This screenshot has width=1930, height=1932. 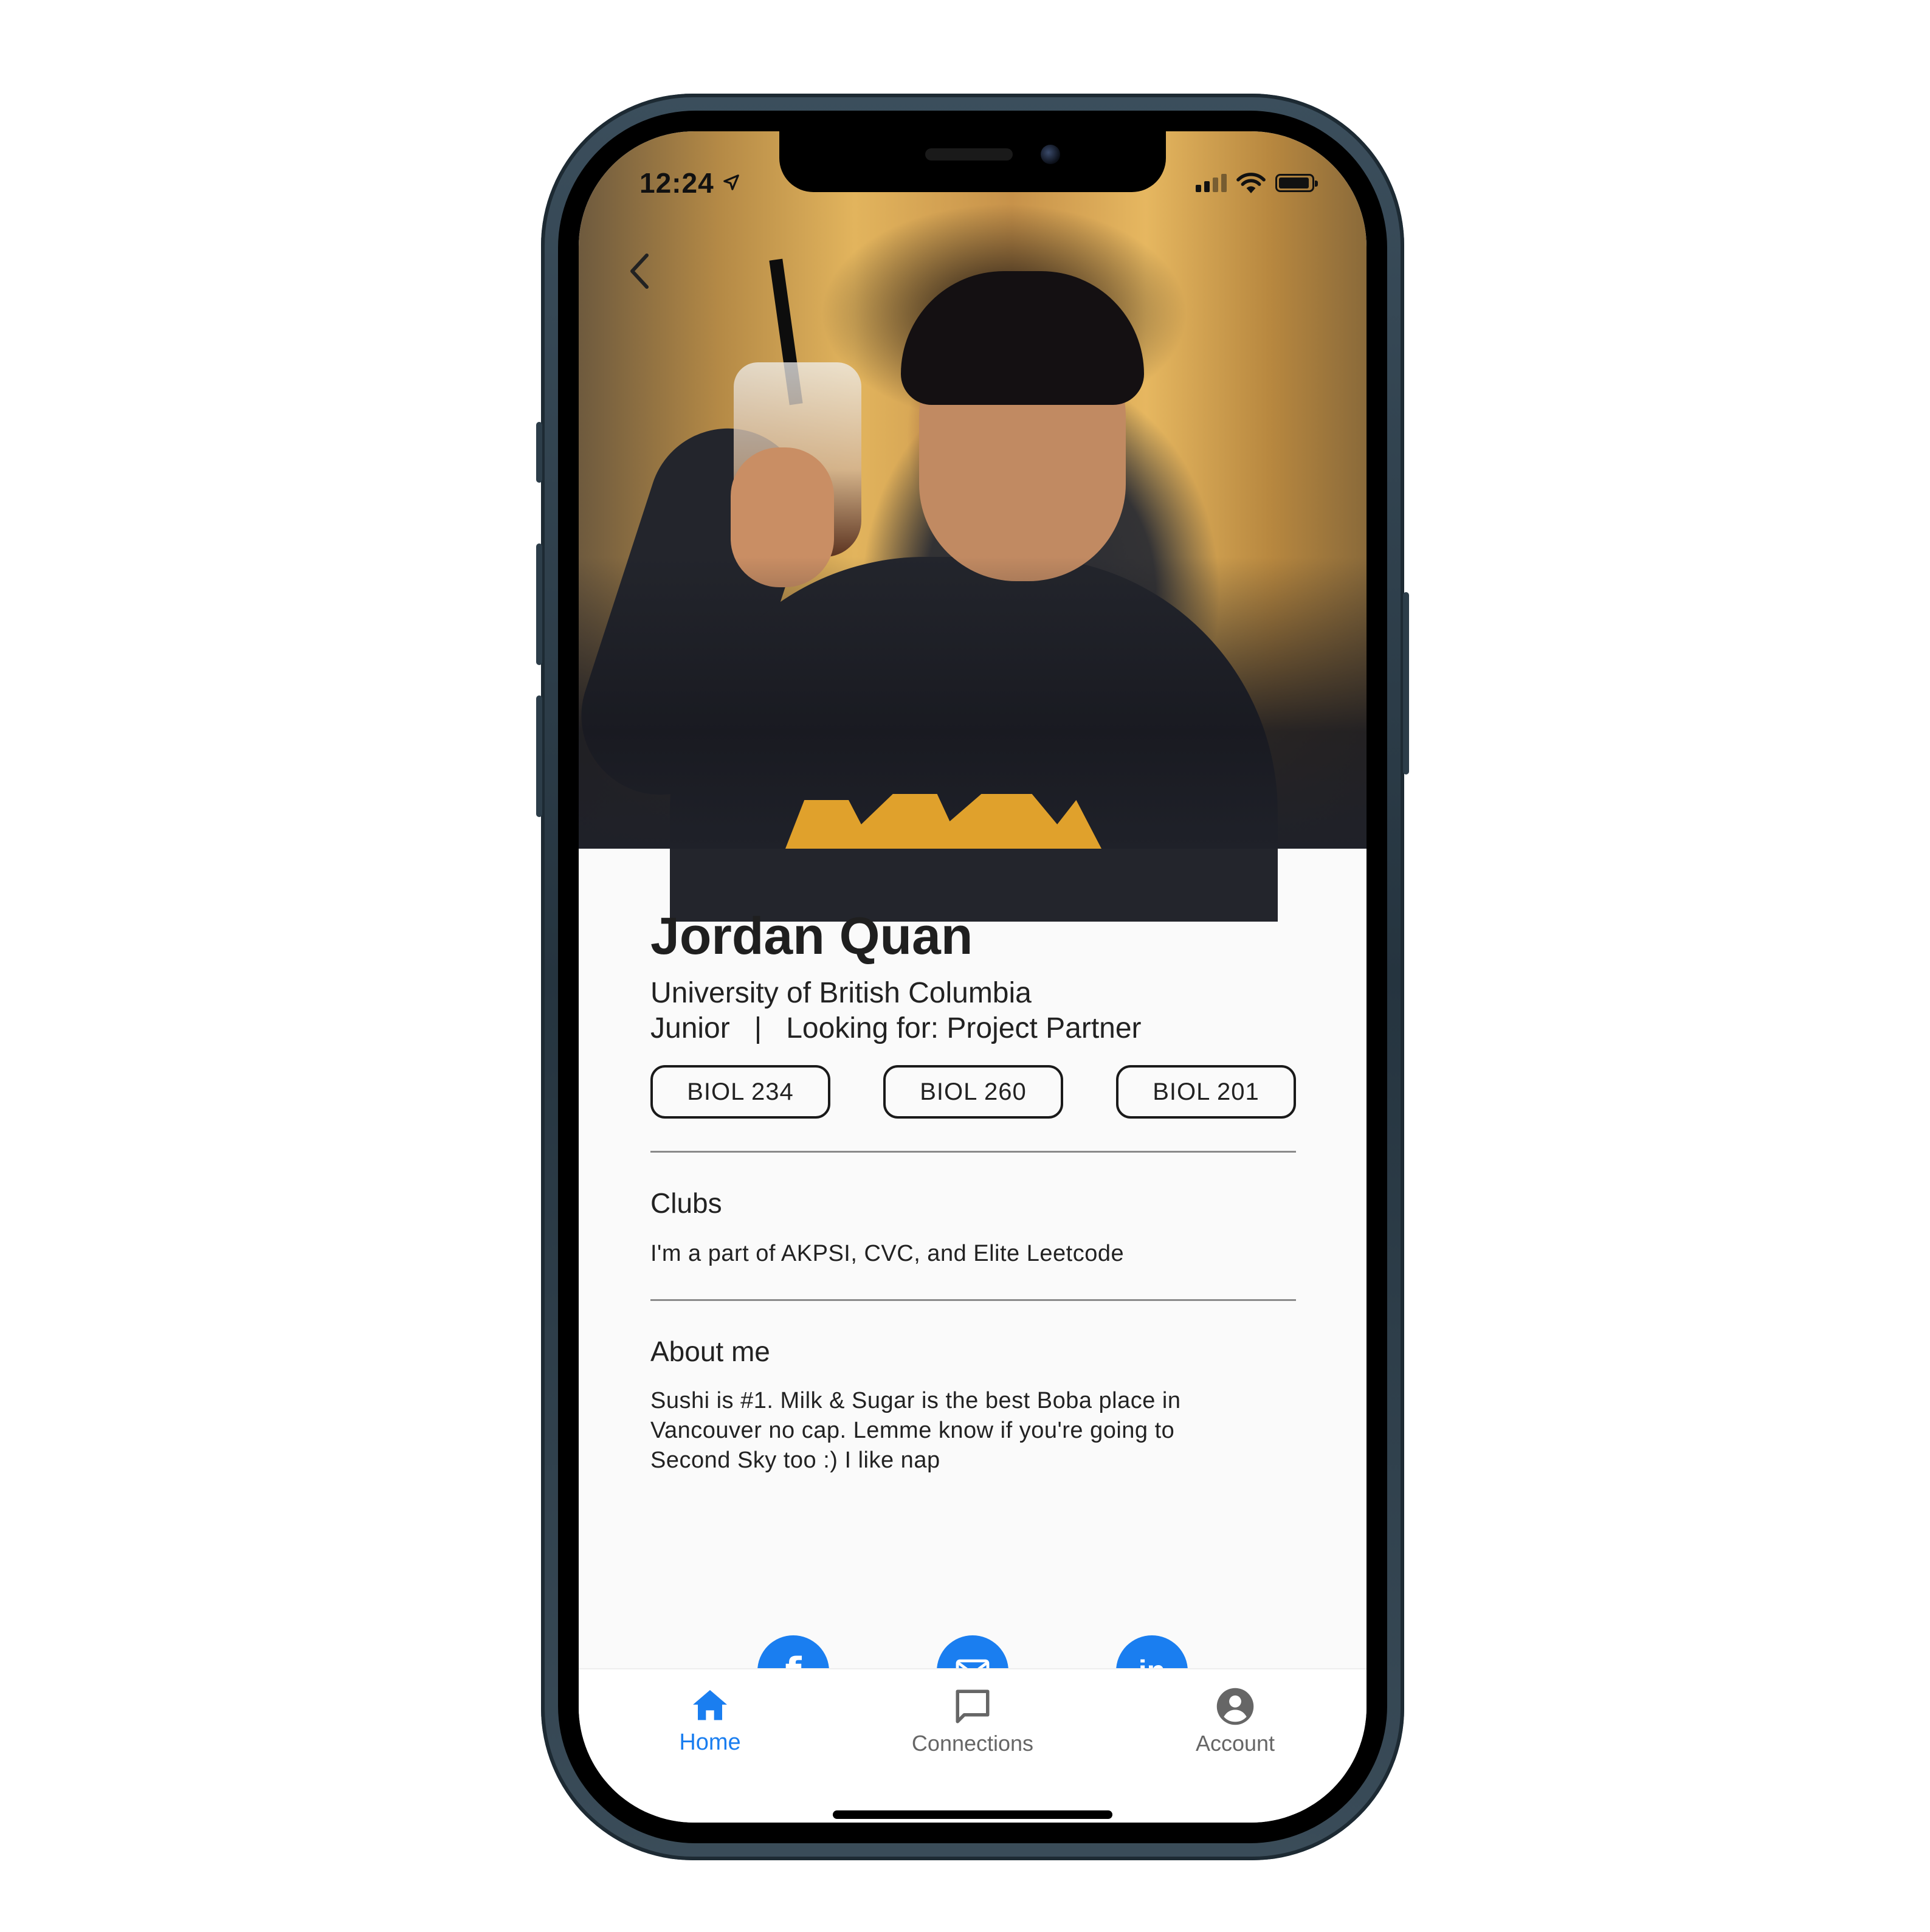 What do you see at coordinates (1235, 1706) in the screenshot?
I see `account-circle-icon` at bounding box center [1235, 1706].